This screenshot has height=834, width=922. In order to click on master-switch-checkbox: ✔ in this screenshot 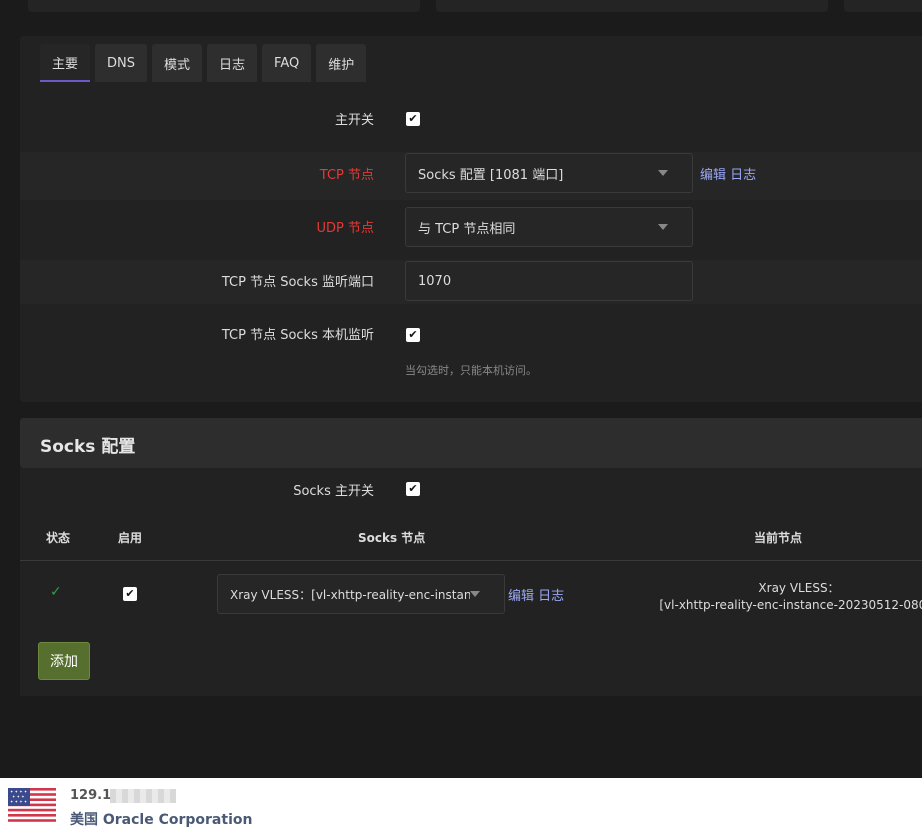, I will do `click(413, 119)`.